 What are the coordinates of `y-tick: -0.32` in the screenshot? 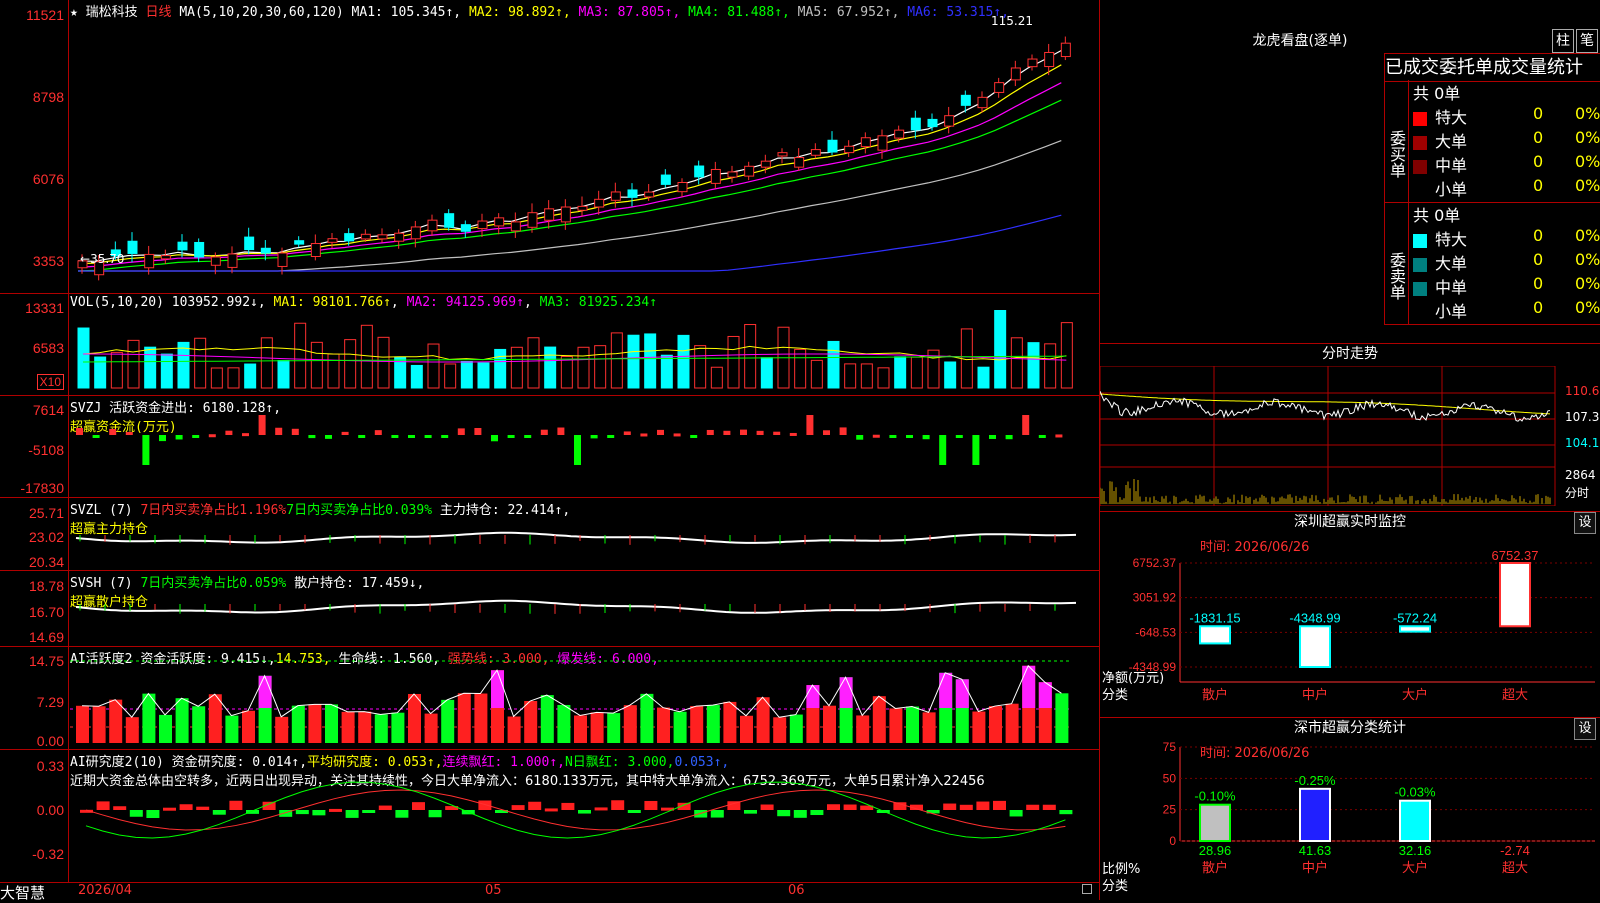 It's located at (48, 854).